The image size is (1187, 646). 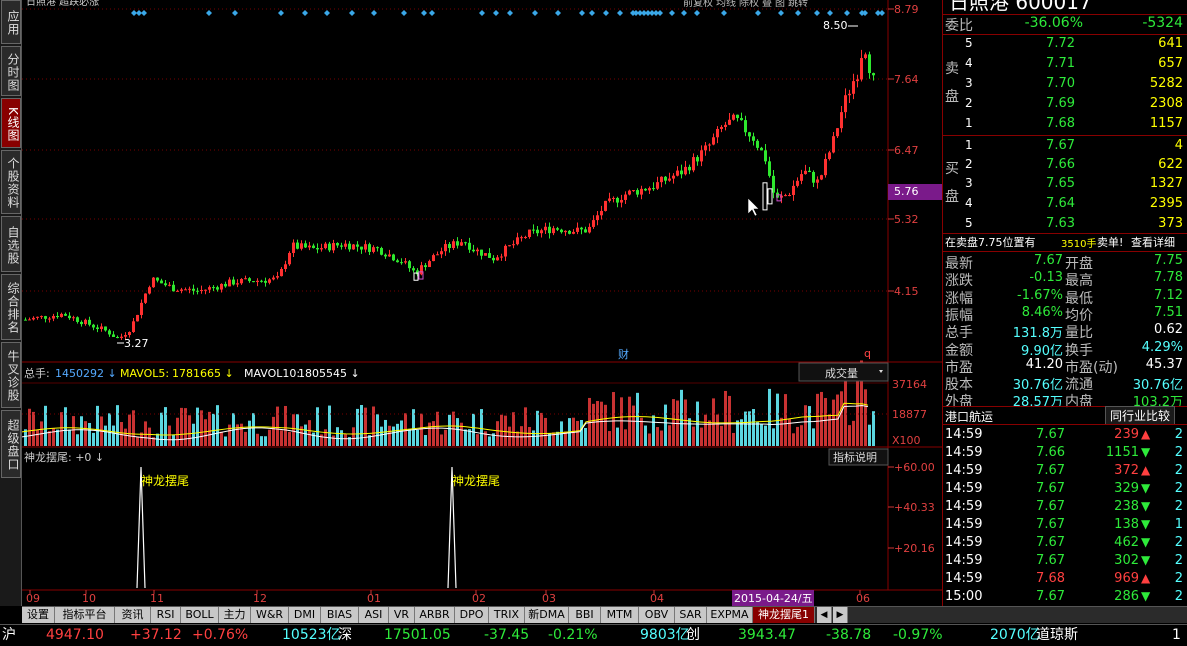 What do you see at coordinates (472, 615) in the screenshot?
I see `bottom-tab-12: DPO` at bounding box center [472, 615].